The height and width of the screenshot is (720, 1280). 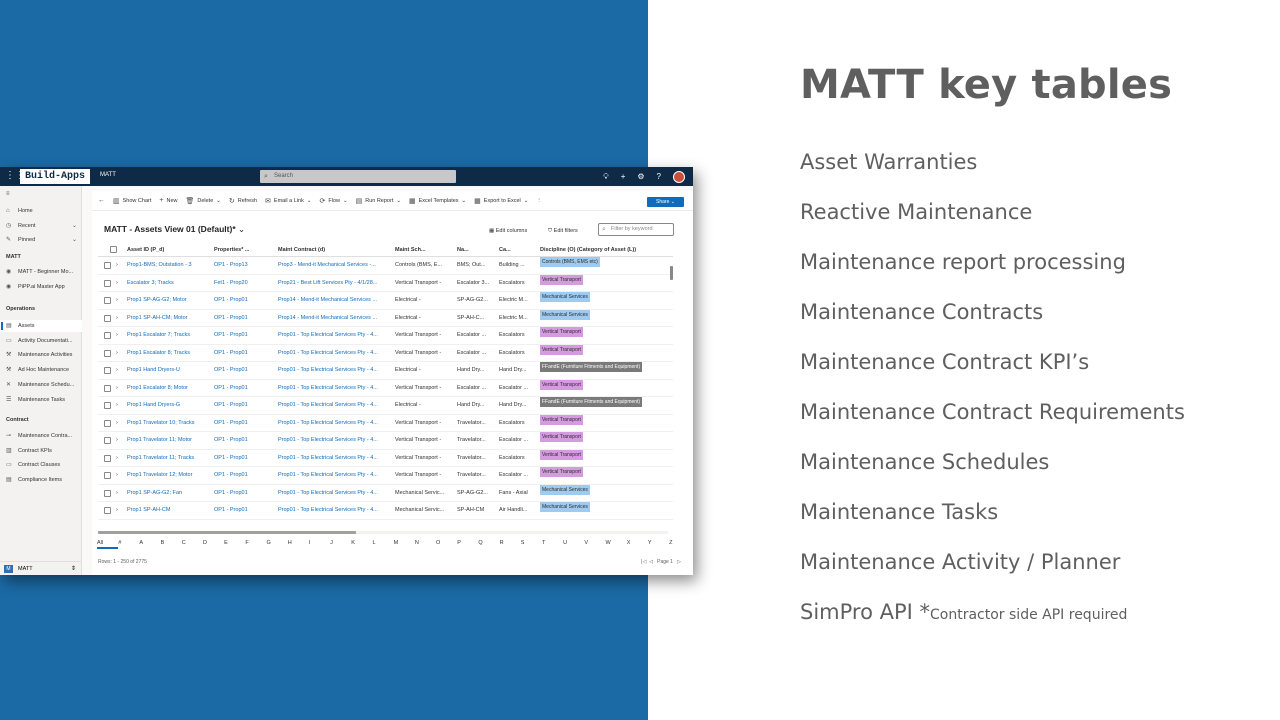 I want to click on view-selector: MATT - Assets View 01 (Default)* ⌄, so click(x=174, y=229).